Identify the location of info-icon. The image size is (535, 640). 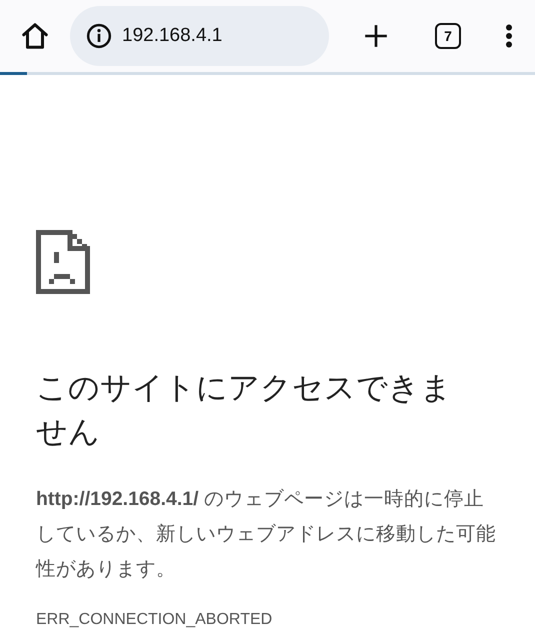
(99, 36).